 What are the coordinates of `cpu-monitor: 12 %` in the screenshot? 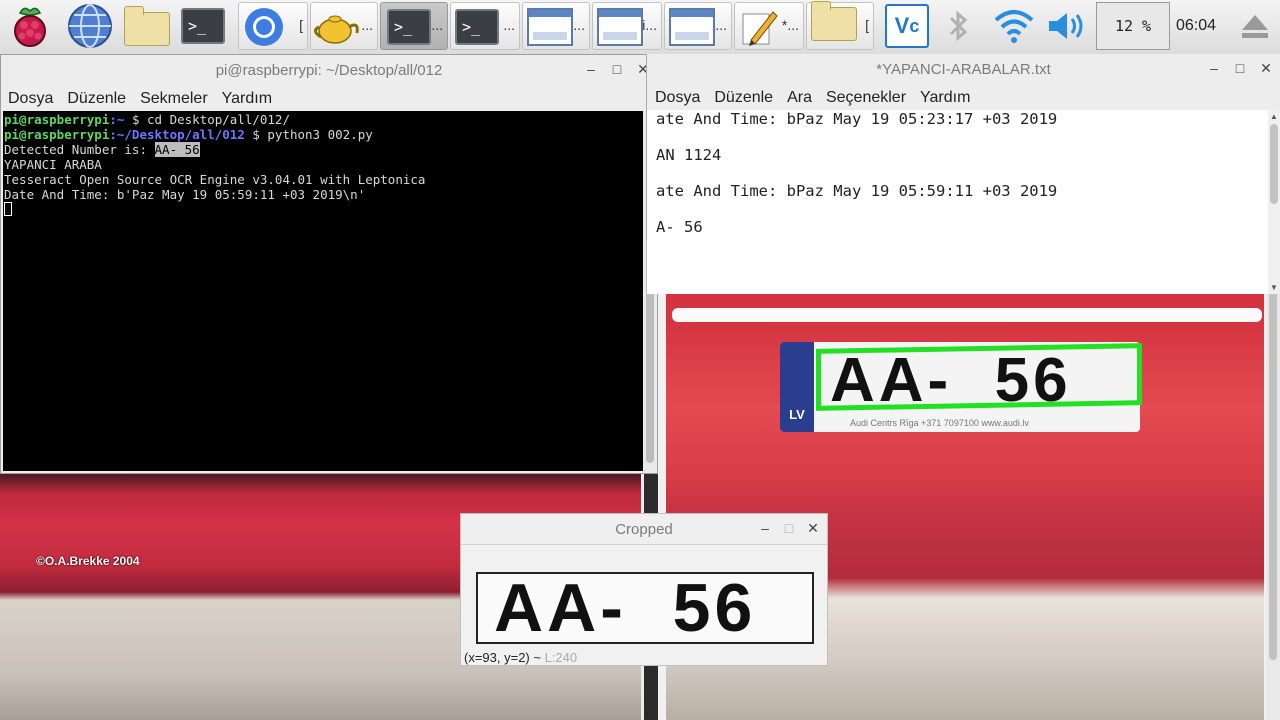 It's located at (1133, 26).